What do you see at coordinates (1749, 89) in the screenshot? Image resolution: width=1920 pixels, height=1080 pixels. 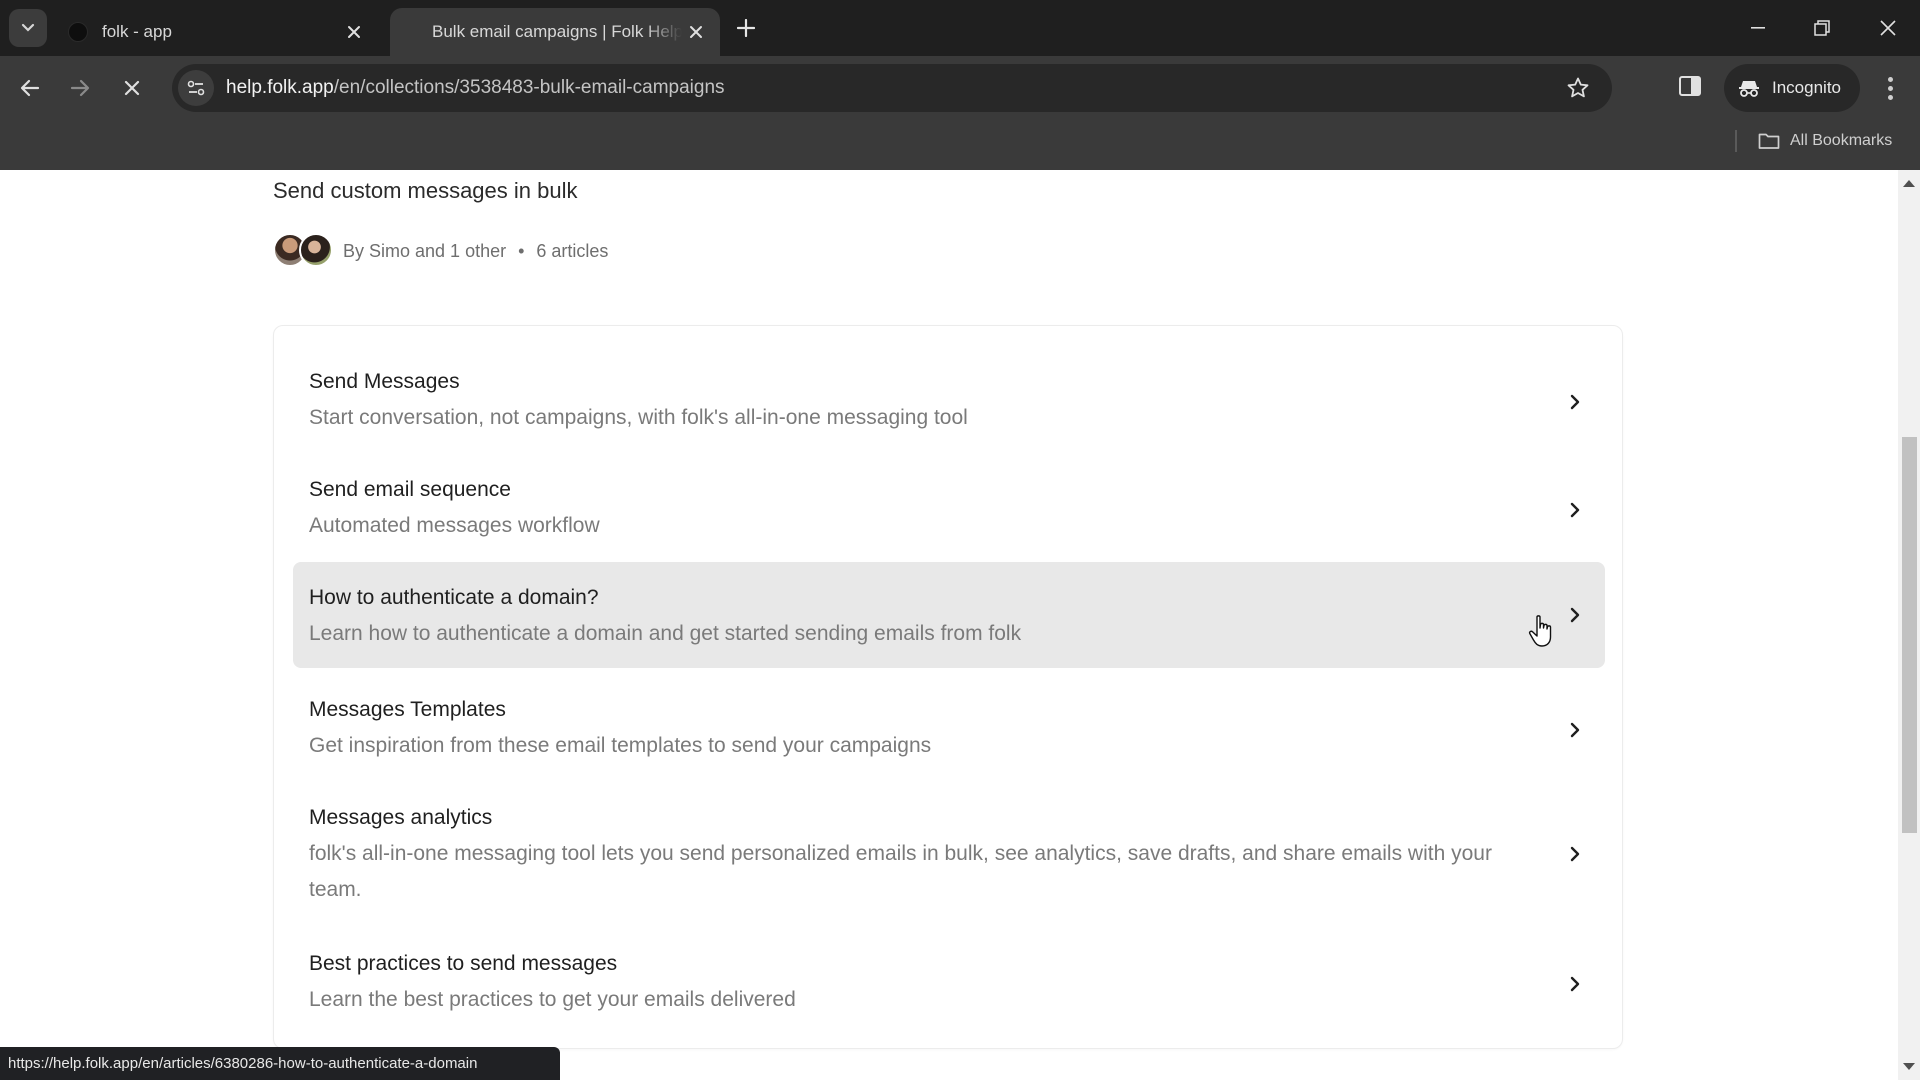 I see `incognito-icon` at bounding box center [1749, 89].